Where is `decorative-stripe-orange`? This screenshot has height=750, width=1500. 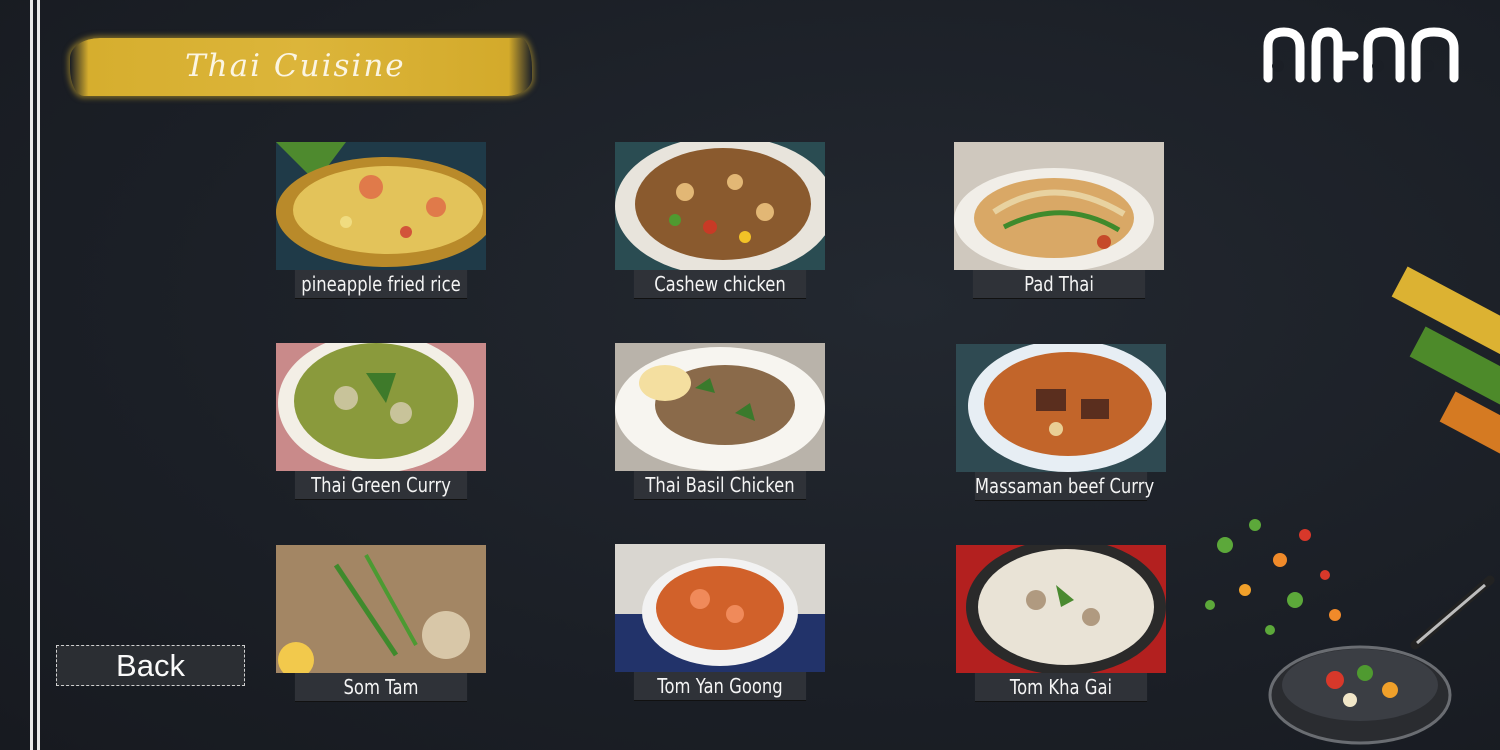
decorative-stripe-orange is located at coordinates (1469, 437).